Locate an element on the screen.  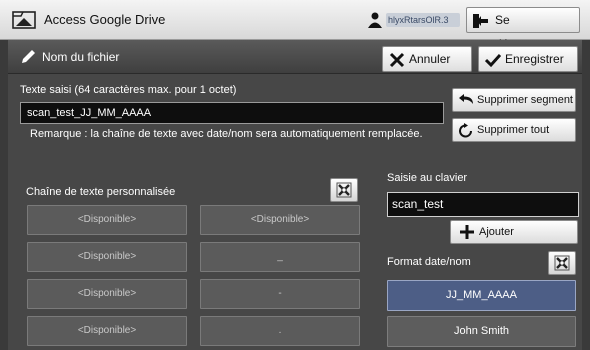
user-name: hlyxRtarsOlR.3 is located at coordinates (423, 20).